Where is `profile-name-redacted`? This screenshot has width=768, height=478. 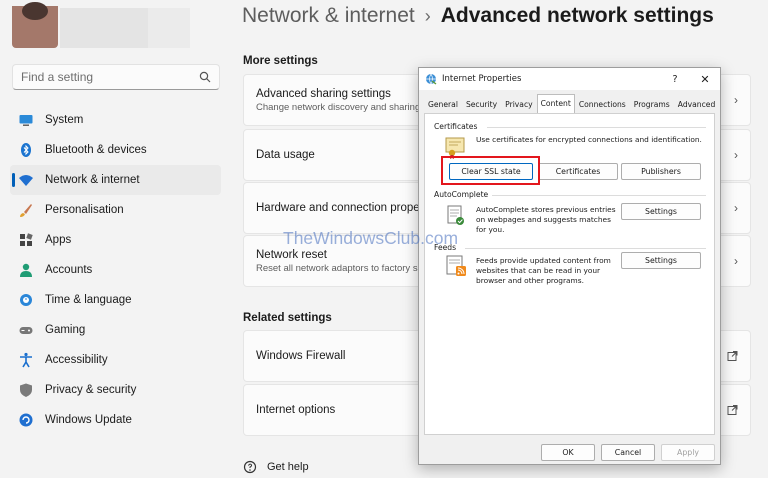
profile-name-redacted is located at coordinates (104, 28).